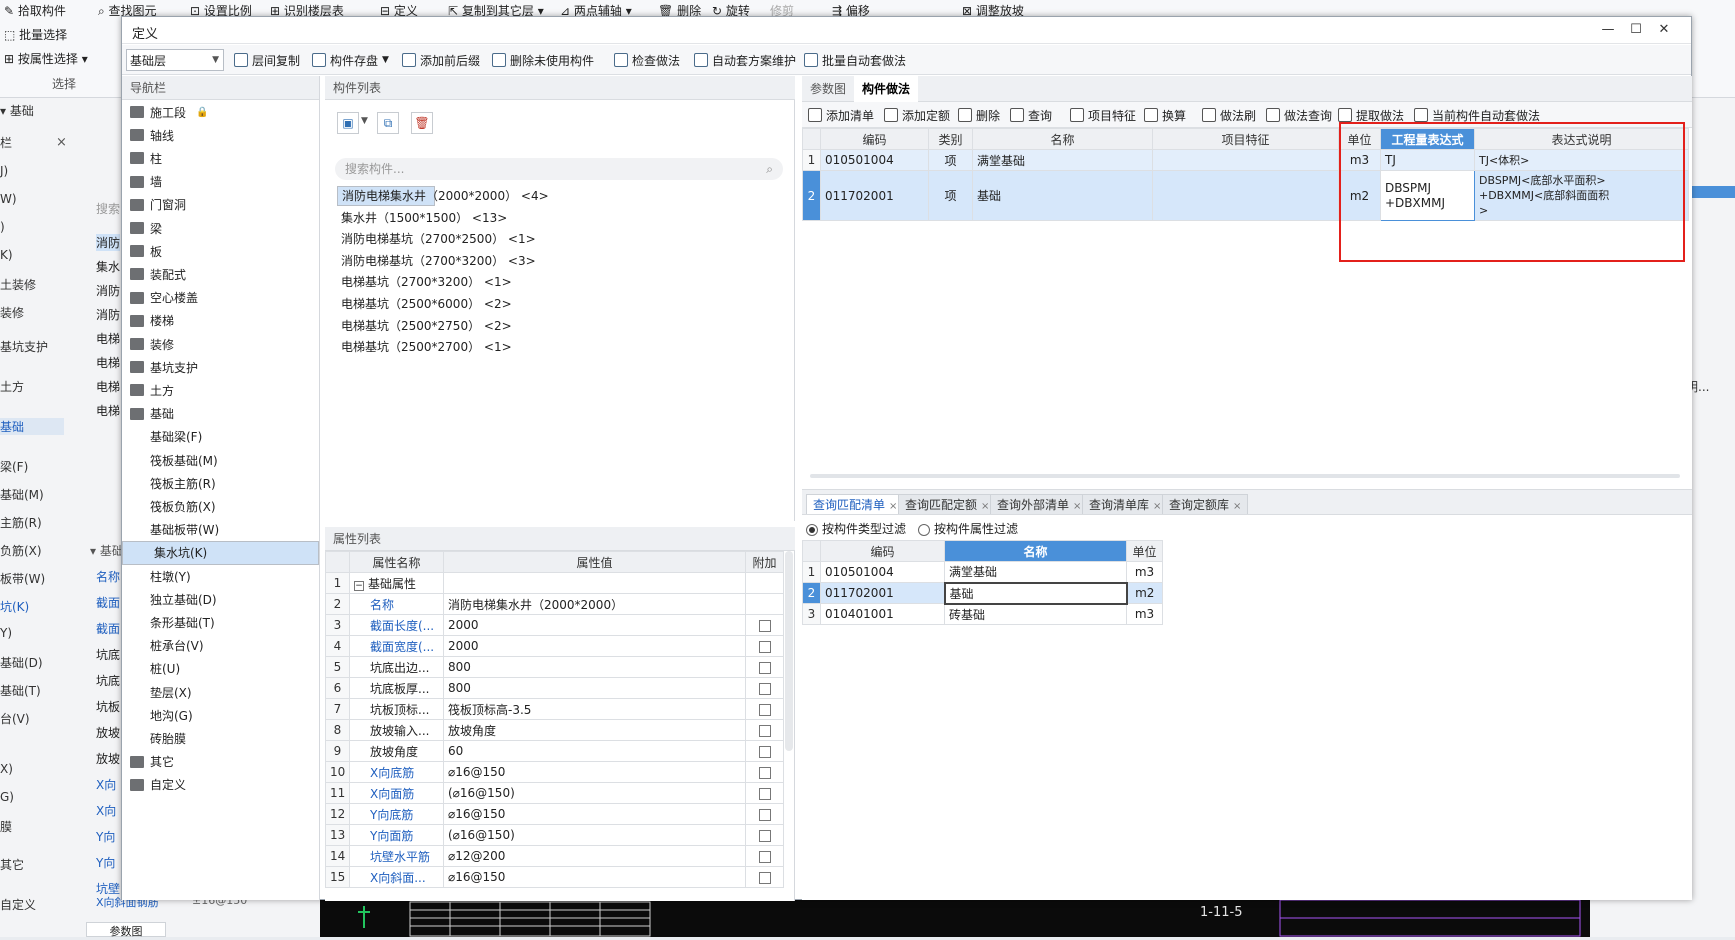  Describe the element at coordinates (1299, 115) in the screenshot. I see `method-toolbar-button: 做法查询` at that location.